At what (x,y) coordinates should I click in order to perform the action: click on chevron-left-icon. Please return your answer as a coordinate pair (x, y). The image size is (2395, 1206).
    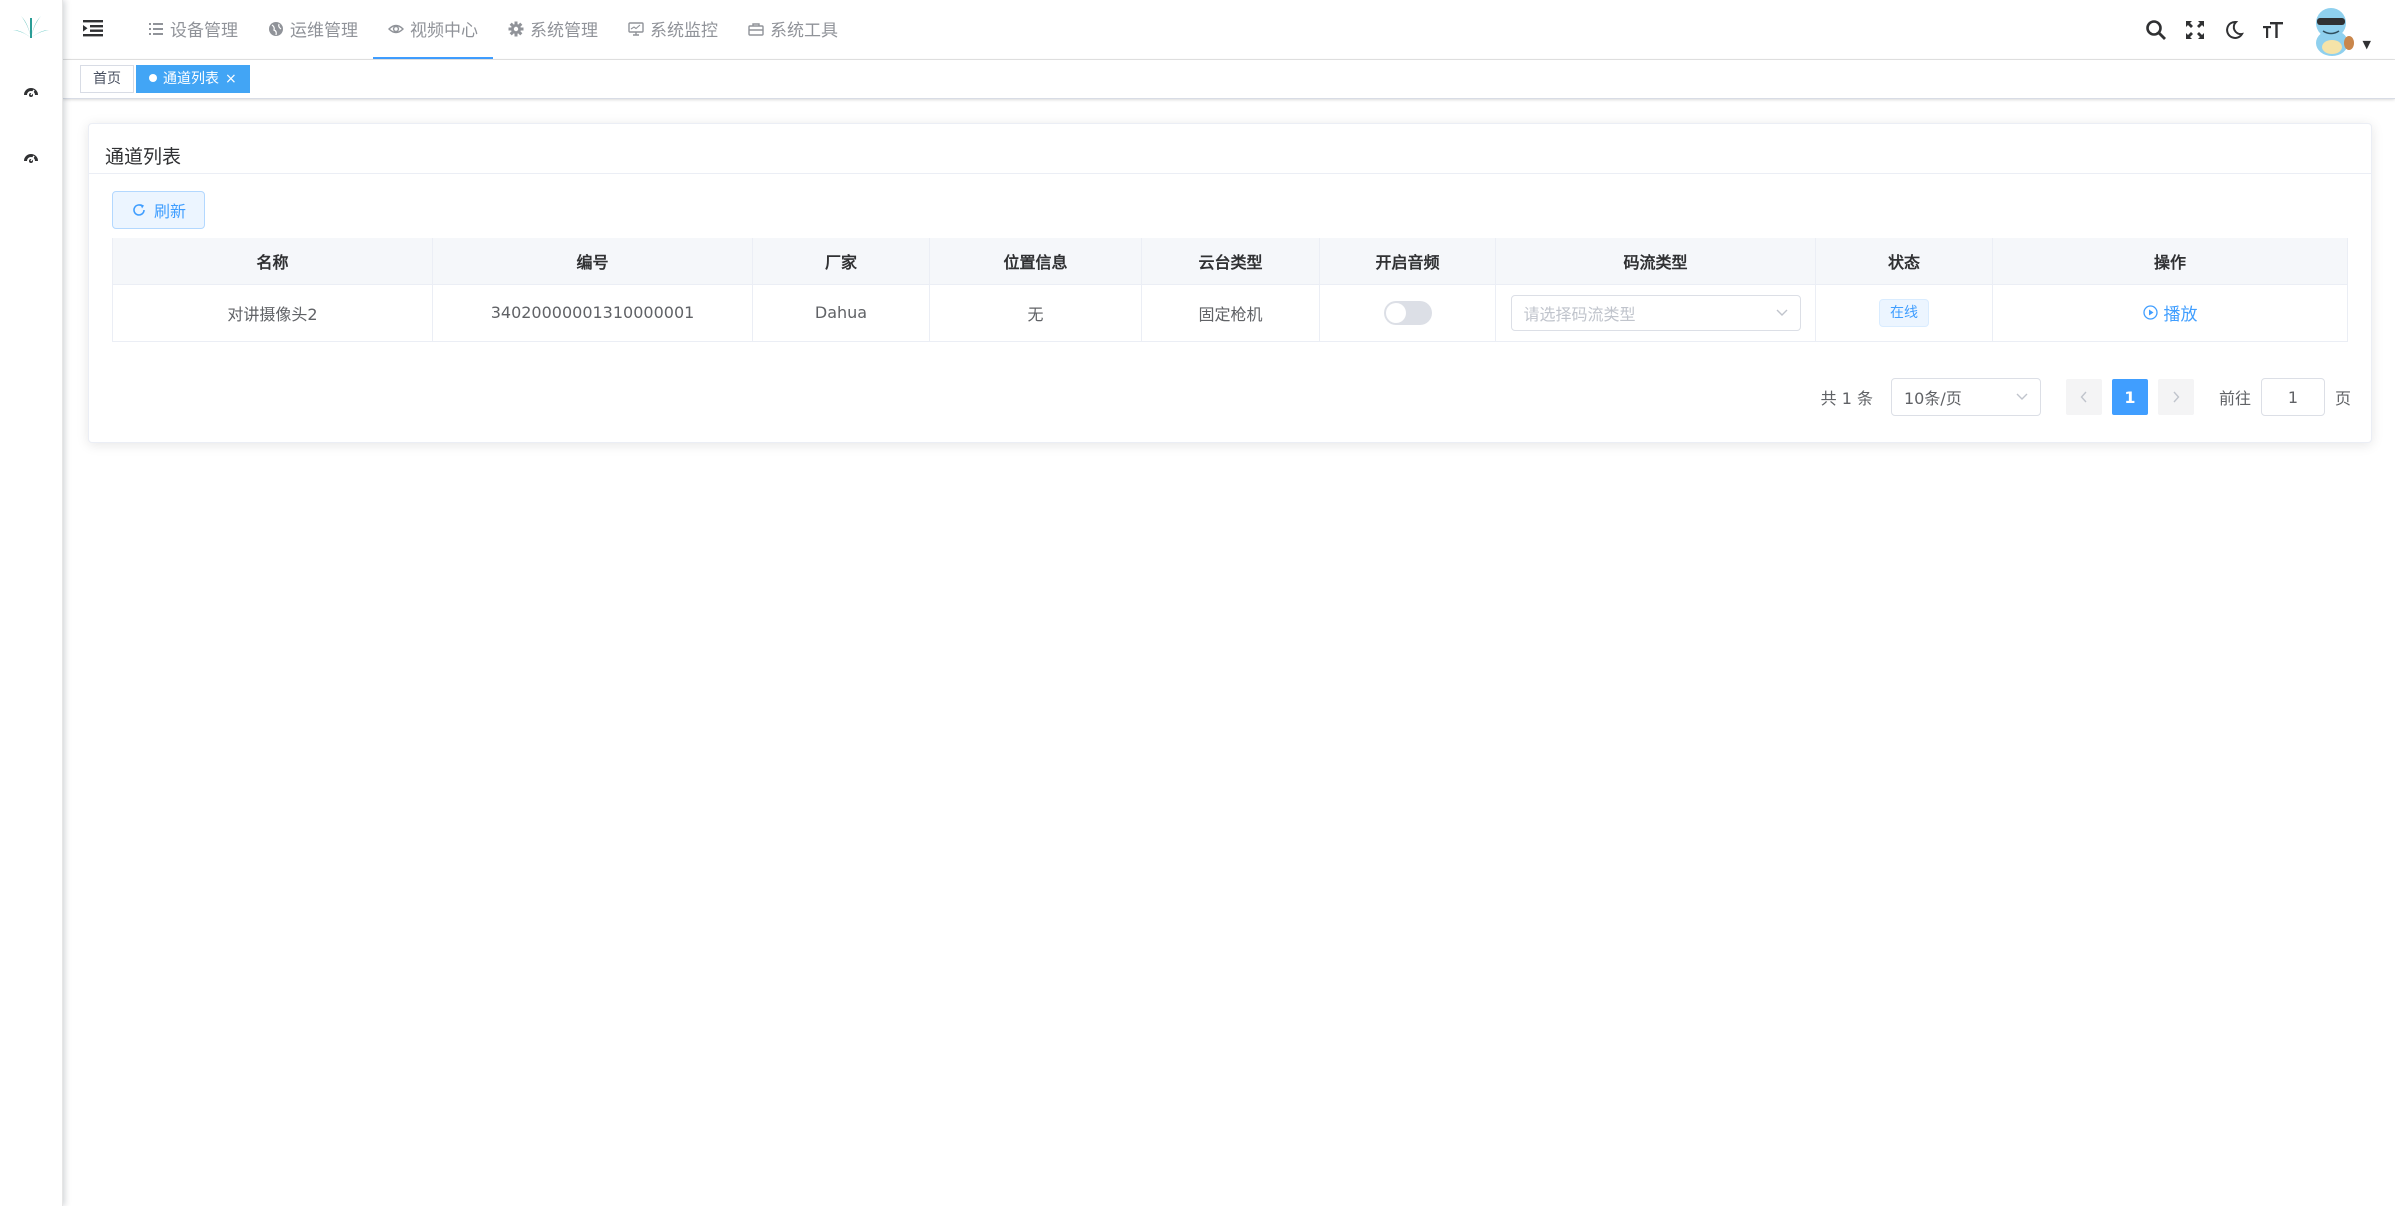
    Looking at the image, I should click on (2083, 397).